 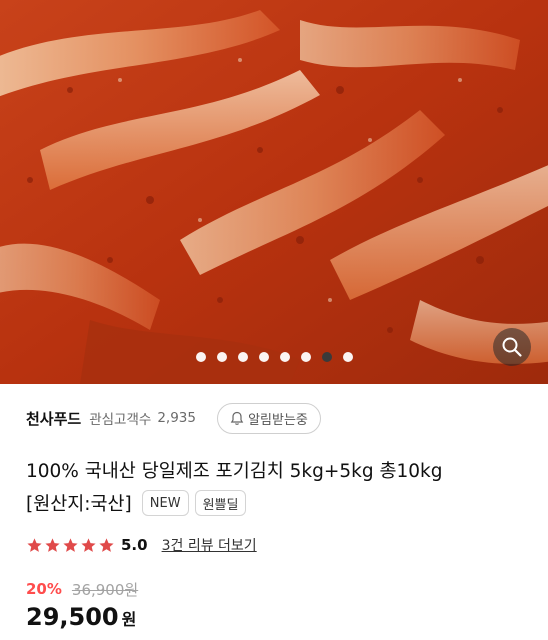 I want to click on fav-count: 2,935, so click(x=176, y=418).